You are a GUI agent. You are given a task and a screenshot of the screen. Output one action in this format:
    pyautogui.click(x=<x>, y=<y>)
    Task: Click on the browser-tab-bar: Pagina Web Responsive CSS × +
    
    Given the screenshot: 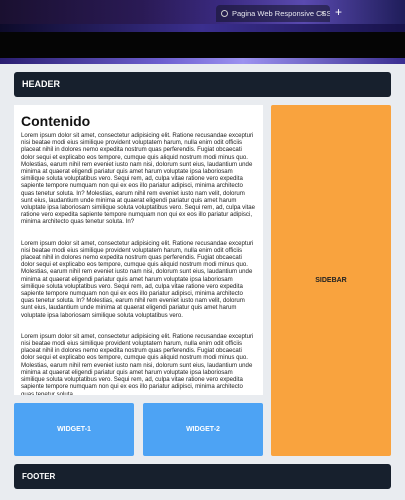 What is the action you would take?
    pyautogui.click(x=202, y=12)
    